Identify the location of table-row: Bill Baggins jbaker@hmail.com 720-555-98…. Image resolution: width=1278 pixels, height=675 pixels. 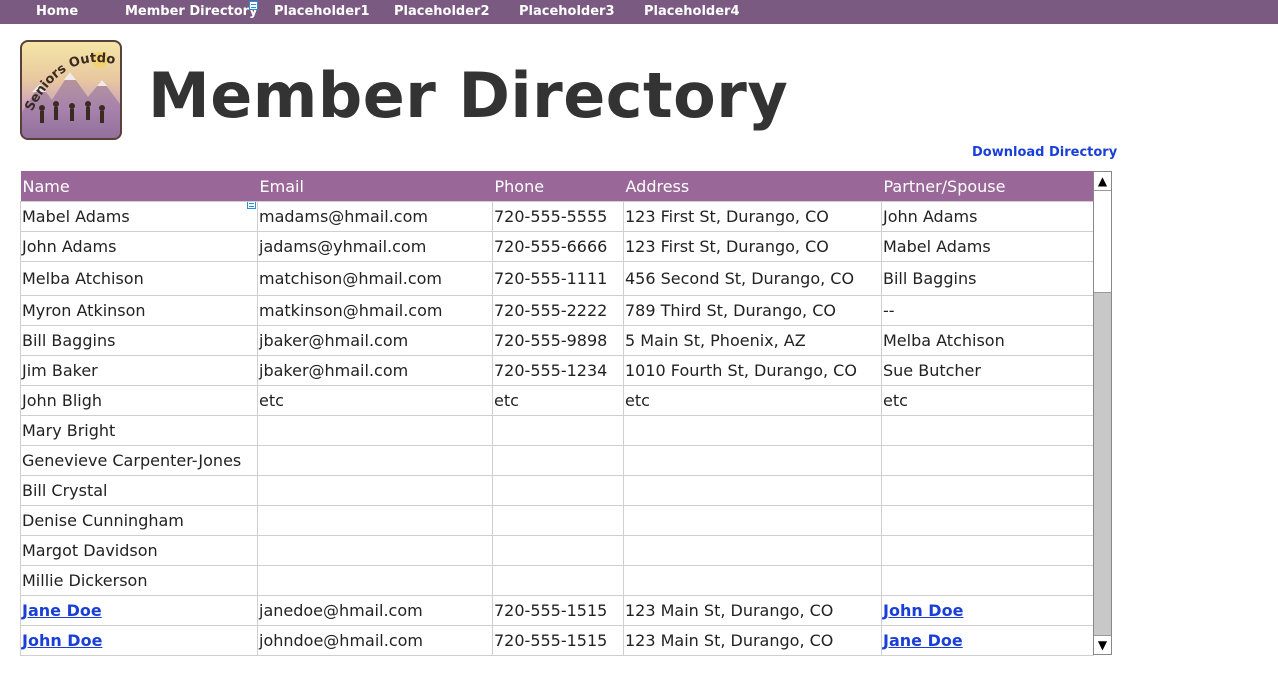
(557, 340).